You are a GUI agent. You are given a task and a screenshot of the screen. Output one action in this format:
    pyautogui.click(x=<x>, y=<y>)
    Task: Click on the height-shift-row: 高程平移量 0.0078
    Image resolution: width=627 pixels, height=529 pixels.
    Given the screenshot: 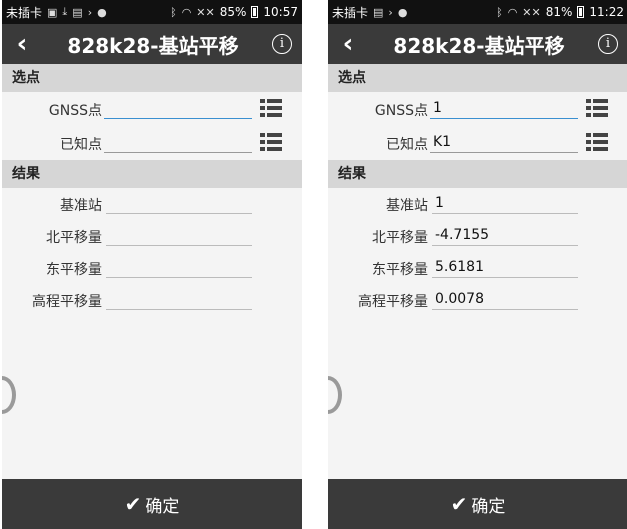 What is the action you would take?
    pyautogui.click(x=477, y=300)
    